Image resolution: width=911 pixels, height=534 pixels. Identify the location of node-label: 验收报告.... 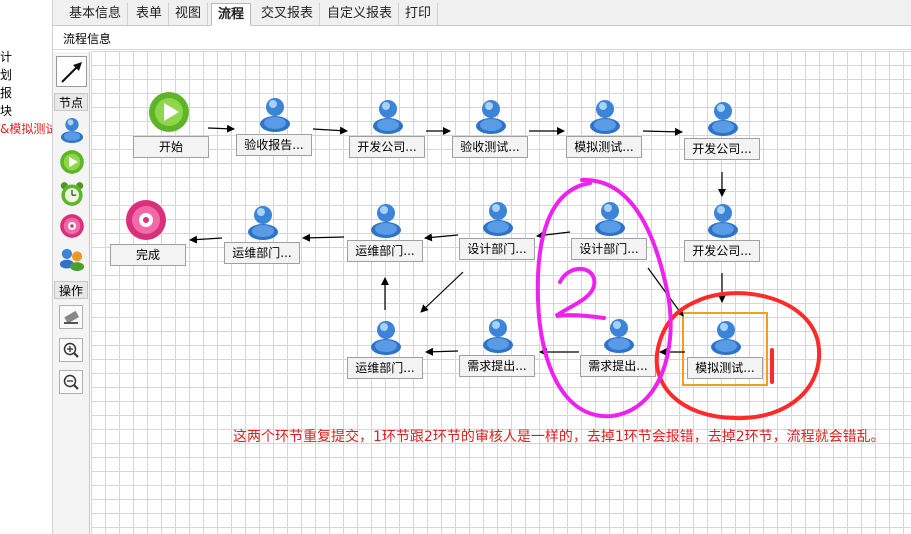
(274, 145).